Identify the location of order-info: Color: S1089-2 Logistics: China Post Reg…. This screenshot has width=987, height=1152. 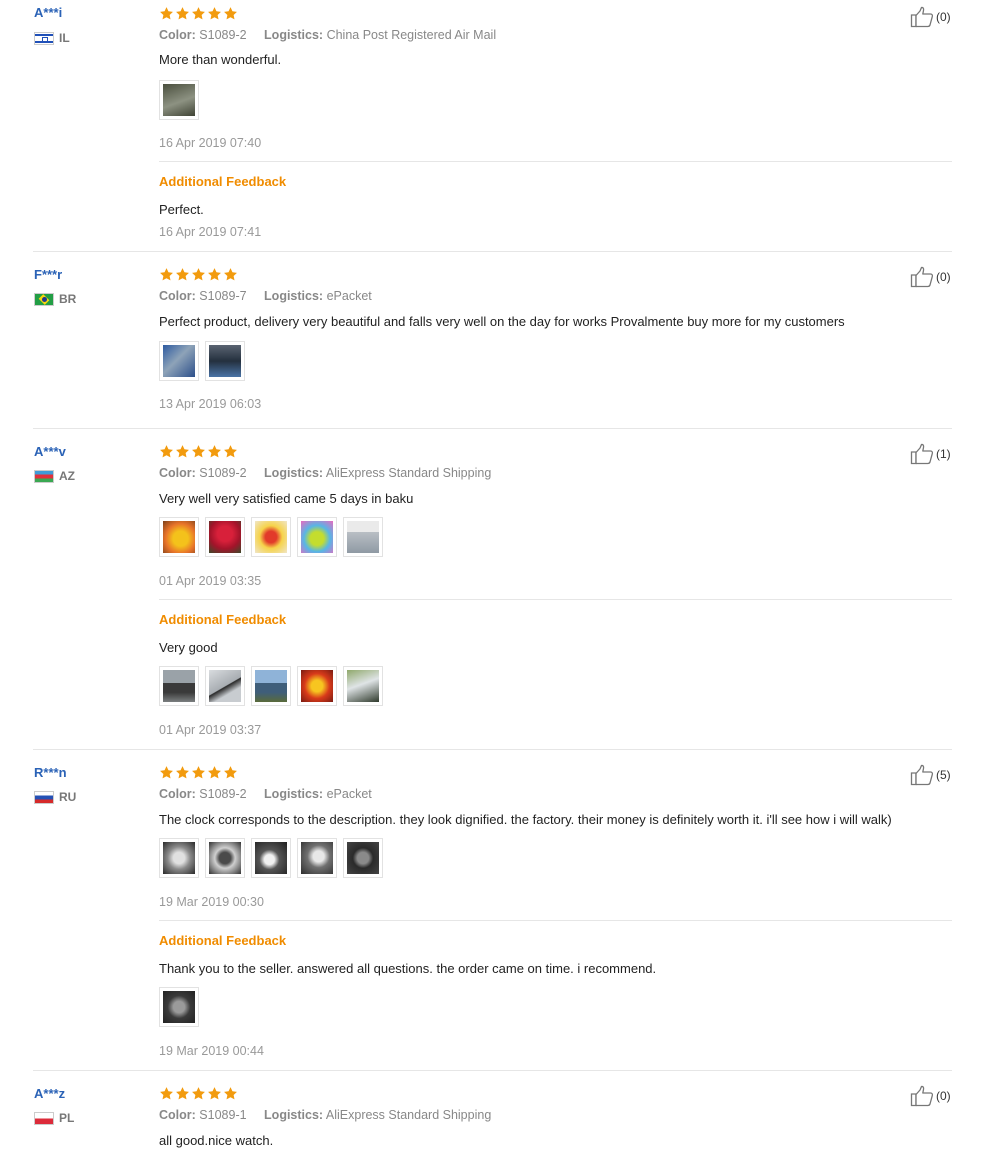
(327, 35).